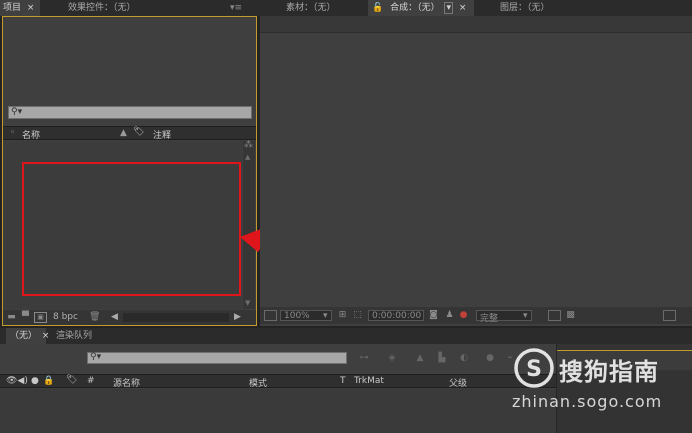 Image resolution: width=692 pixels, height=433 pixels. I want to click on mask-visibility-icon: ⬚, so click(357, 315).